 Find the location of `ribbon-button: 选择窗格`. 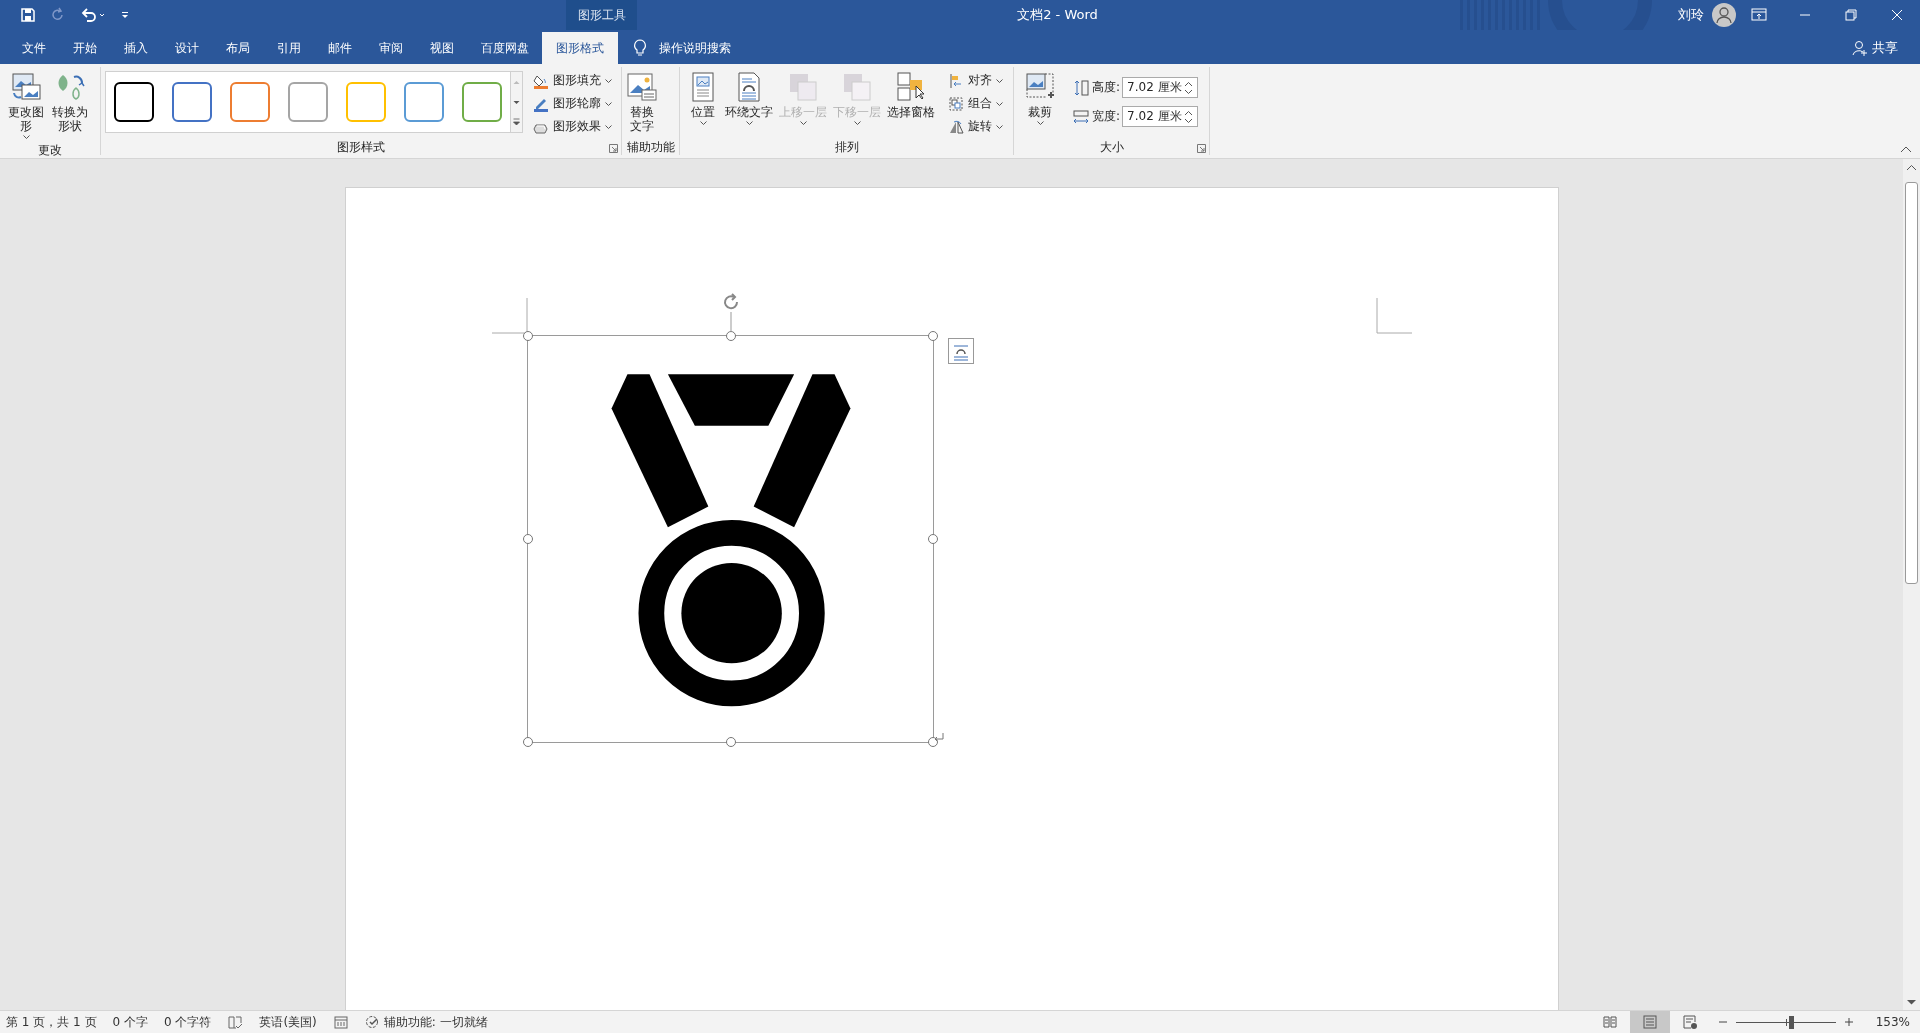

ribbon-button: 选择窗格 is located at coordinates (911, 95).